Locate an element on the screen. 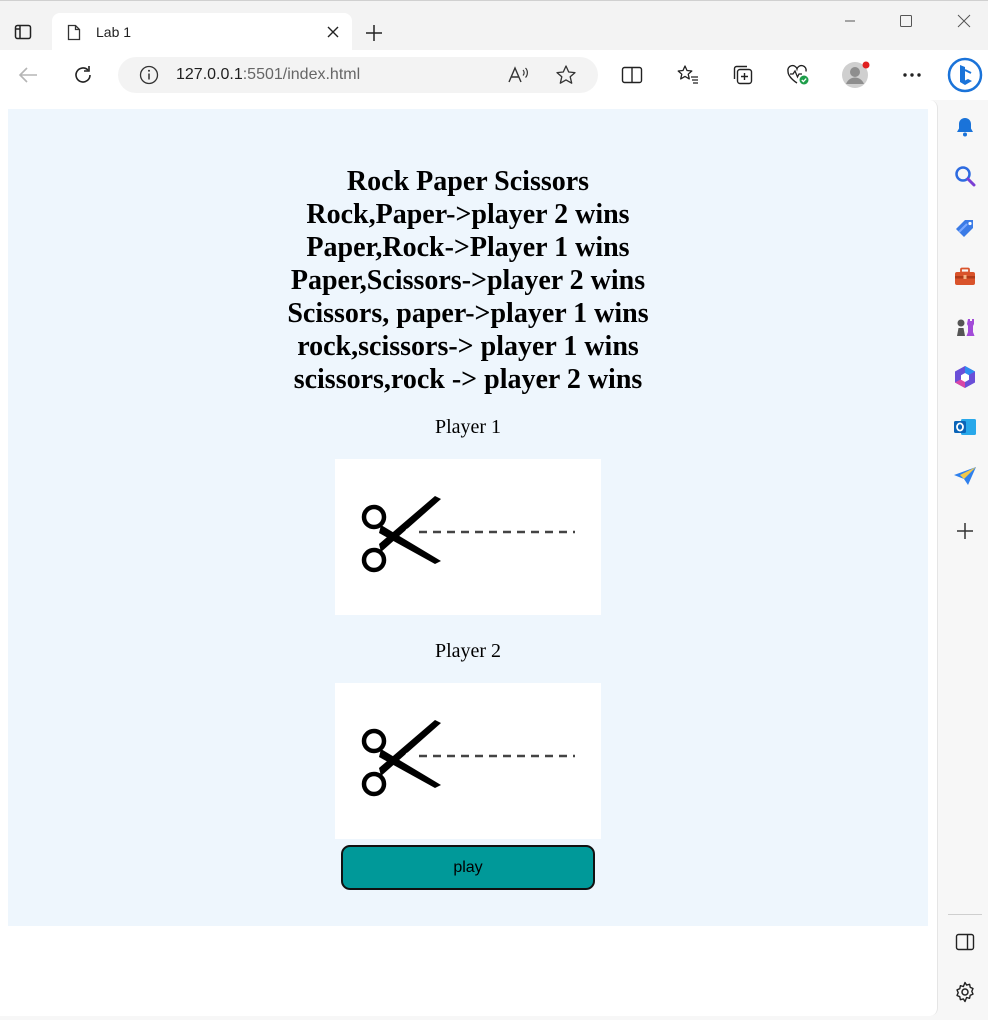 The image size is (988, 1020). player2-choice-image is located at coordinates (468, 761).